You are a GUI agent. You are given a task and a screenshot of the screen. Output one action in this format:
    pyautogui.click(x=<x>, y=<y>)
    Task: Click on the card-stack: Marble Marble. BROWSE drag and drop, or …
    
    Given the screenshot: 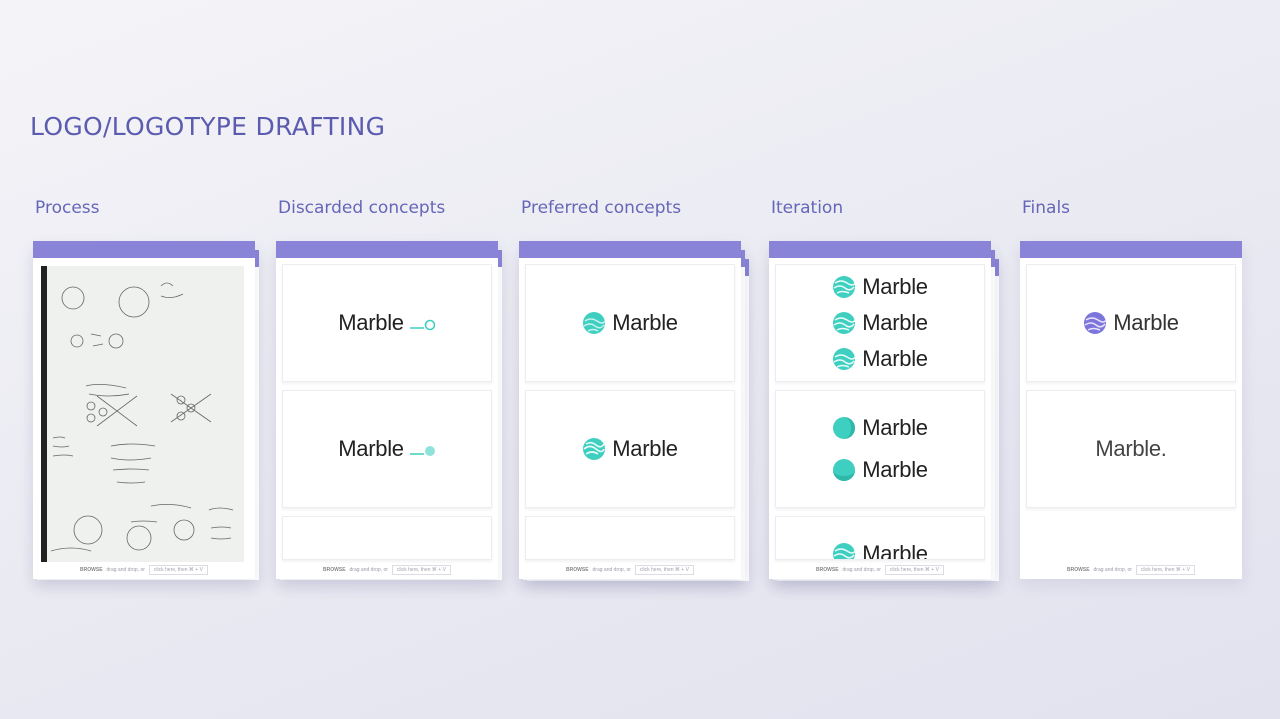 What is the action you would take?
    pyautogui.click(x=1133, y=412)
    